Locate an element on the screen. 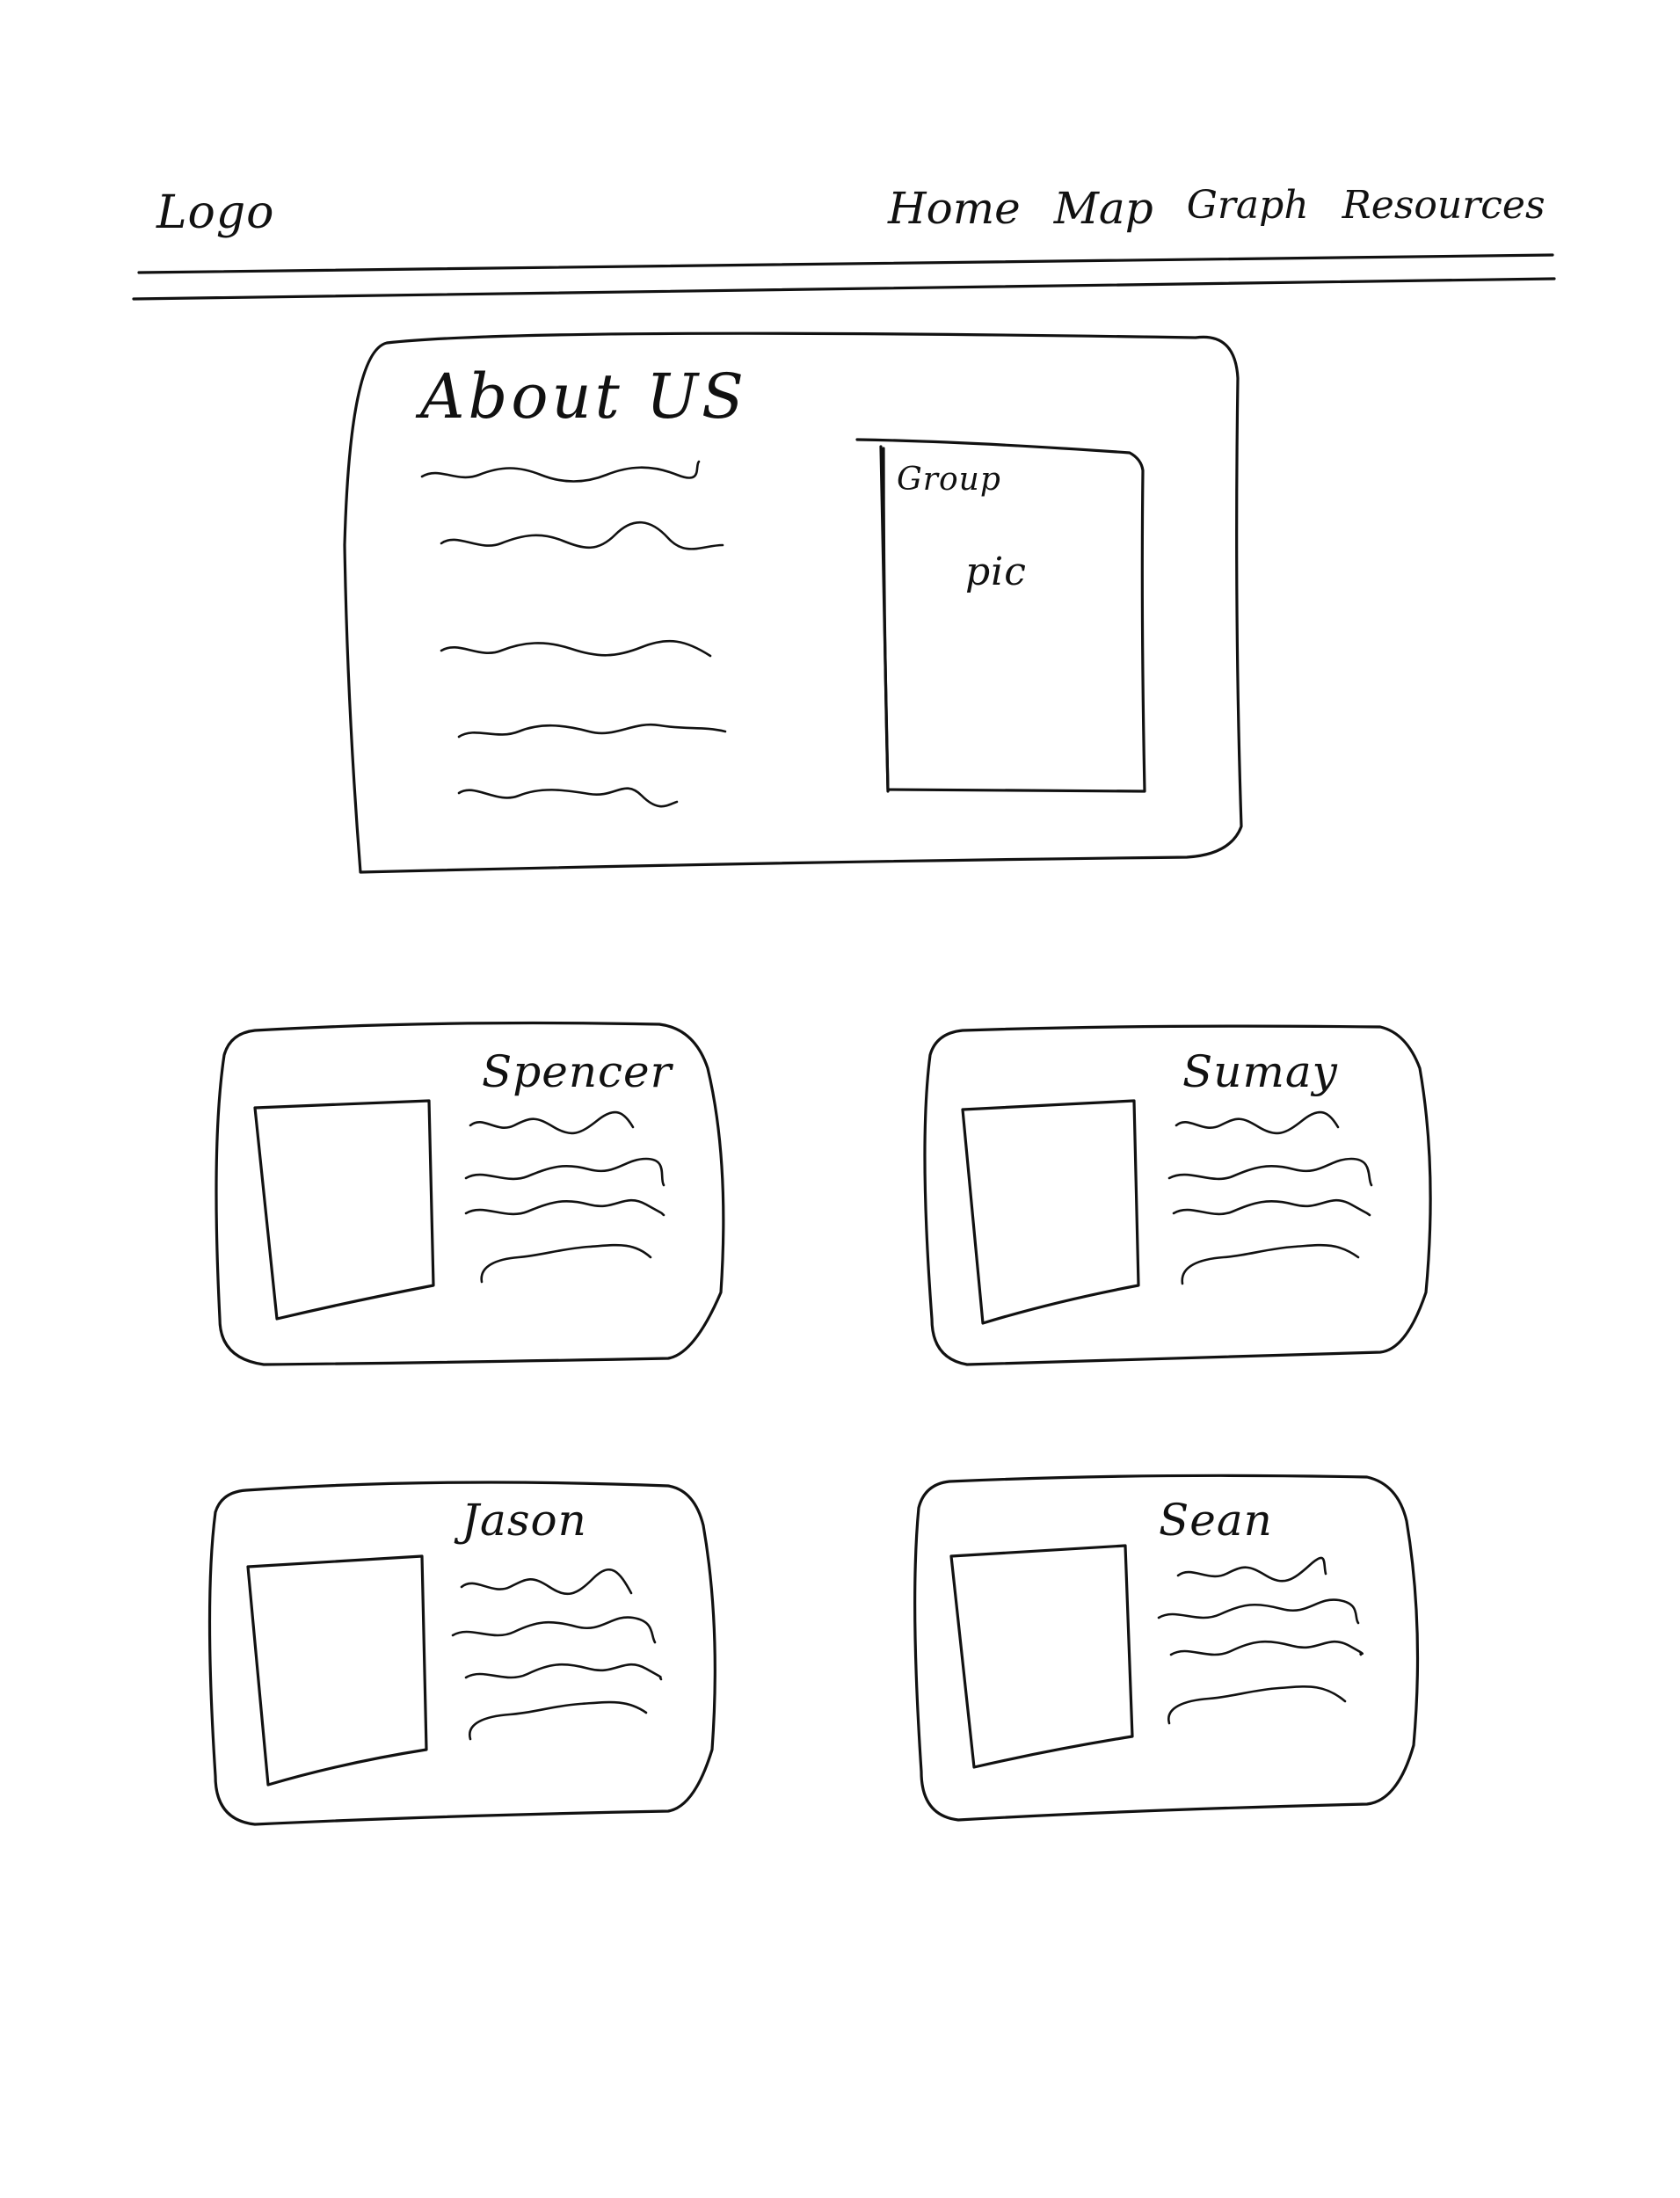  group-pic-sublabel: pic is located at coordinates (996, 572).